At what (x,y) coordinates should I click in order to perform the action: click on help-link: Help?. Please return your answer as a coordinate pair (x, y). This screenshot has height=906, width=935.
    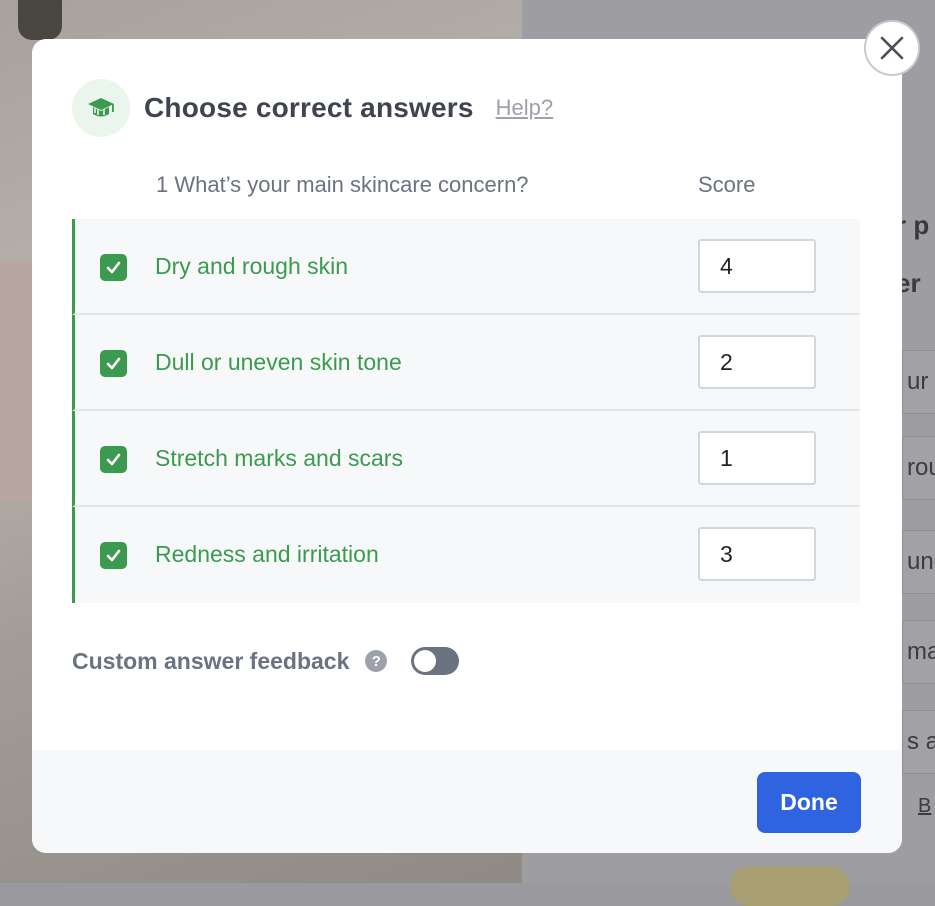
    Looking at the image, I should click on (524, 108).